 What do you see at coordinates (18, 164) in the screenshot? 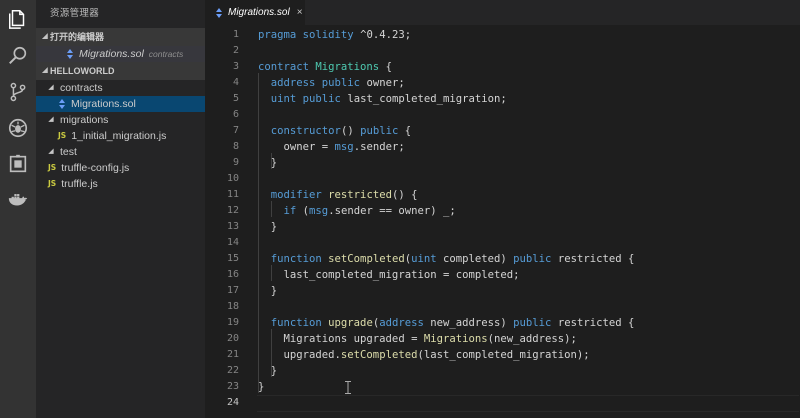
I see `extensions-icon` at bounding box center [18, 164].